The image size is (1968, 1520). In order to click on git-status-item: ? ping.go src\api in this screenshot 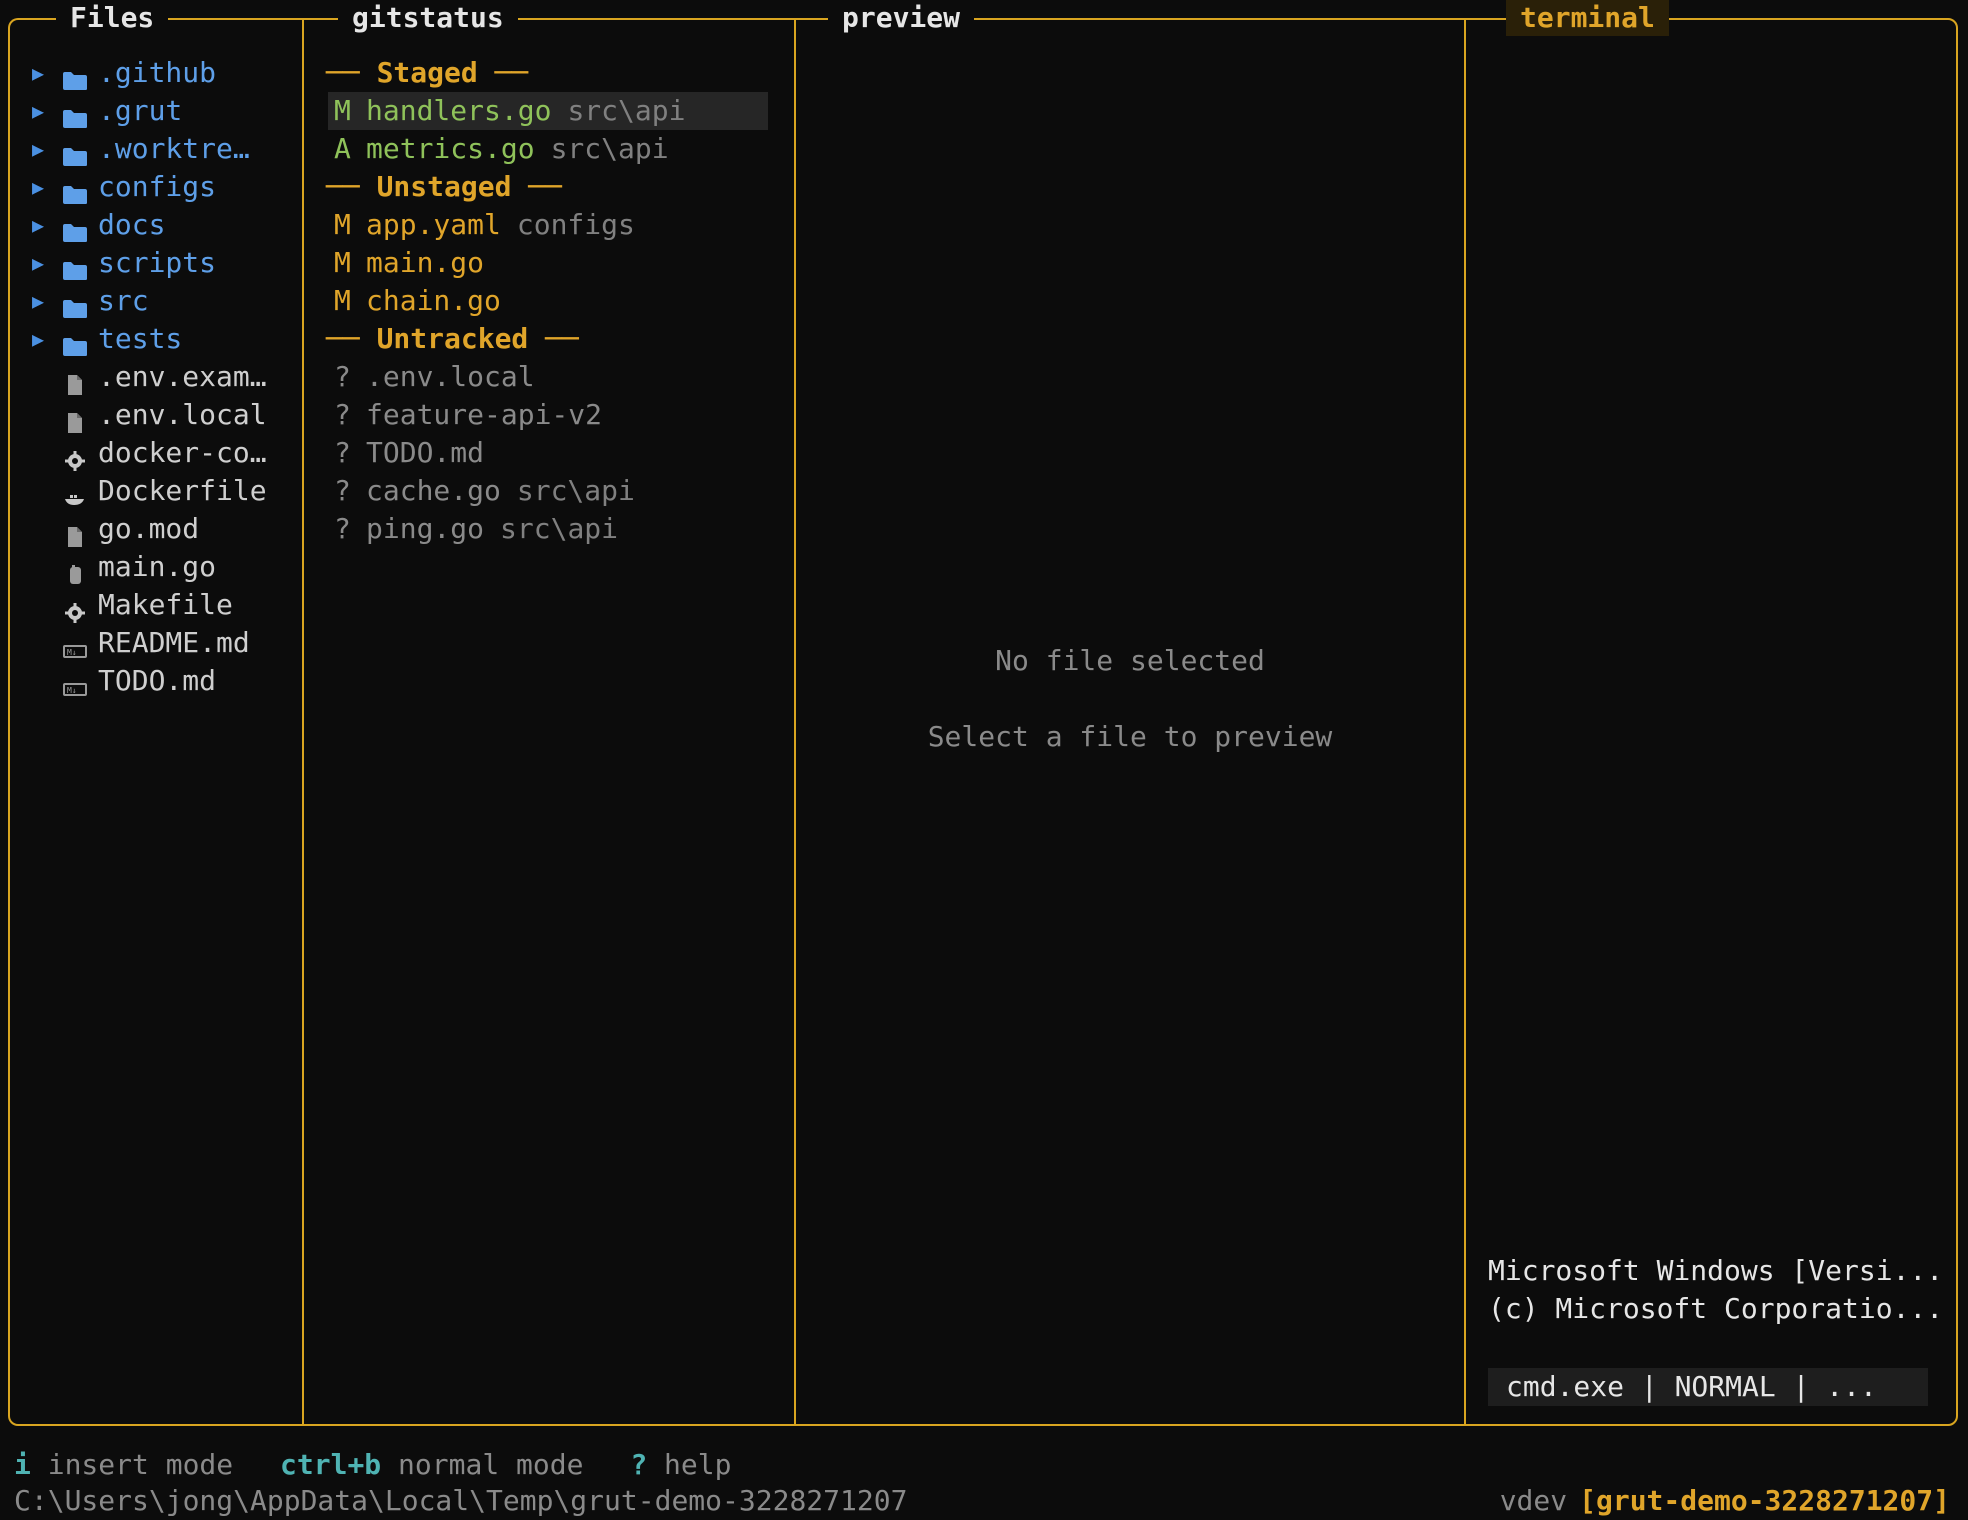, I will do `click(549, 529)`.